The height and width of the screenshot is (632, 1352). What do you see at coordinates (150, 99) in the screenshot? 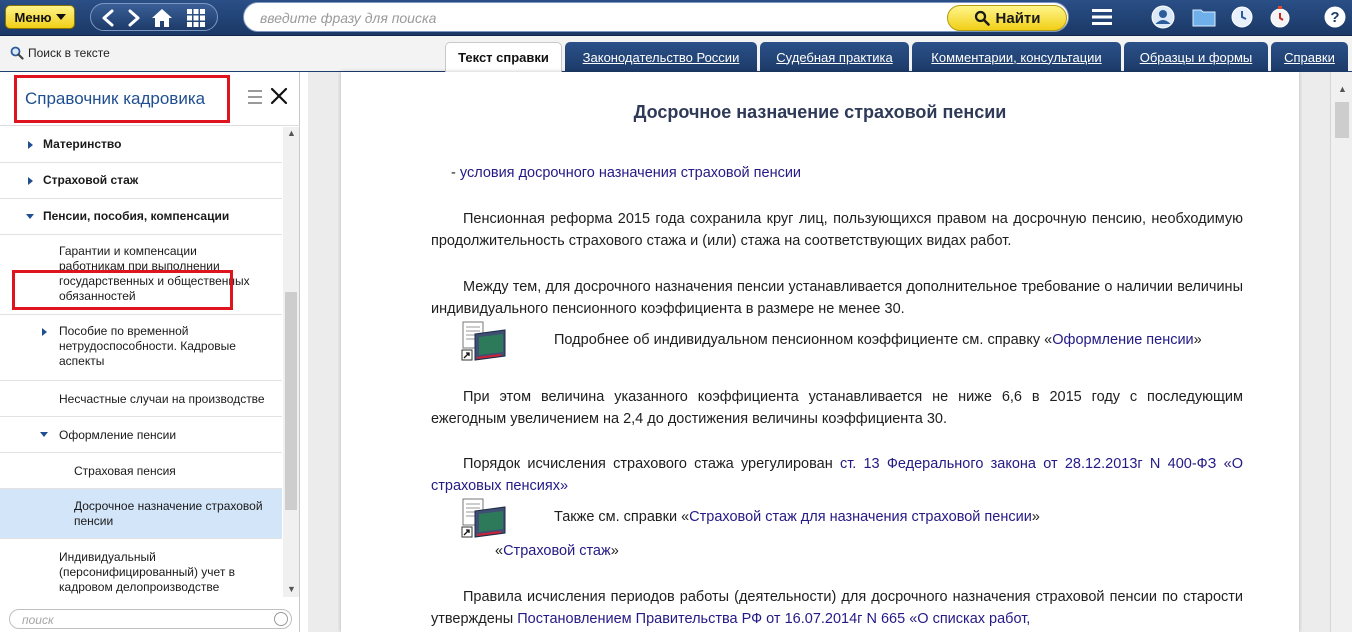
I see `sidebar-header: Справочник кадровика` at bounding box center [150, 99].